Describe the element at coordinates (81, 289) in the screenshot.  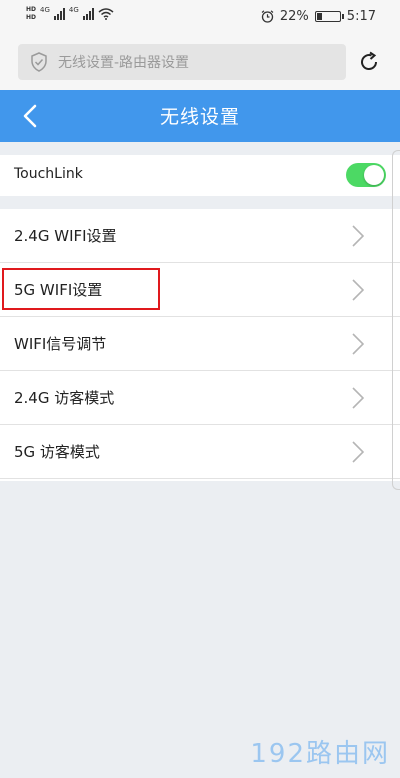
I see `highlight-box` at that location.